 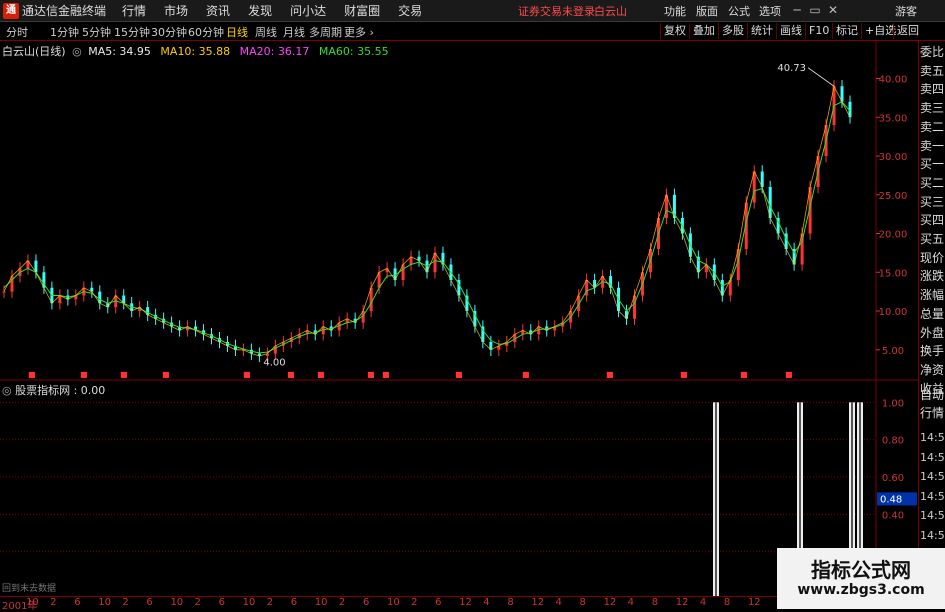 I want to click on tab-period-daily: 日线, so click(x=237, y=32).